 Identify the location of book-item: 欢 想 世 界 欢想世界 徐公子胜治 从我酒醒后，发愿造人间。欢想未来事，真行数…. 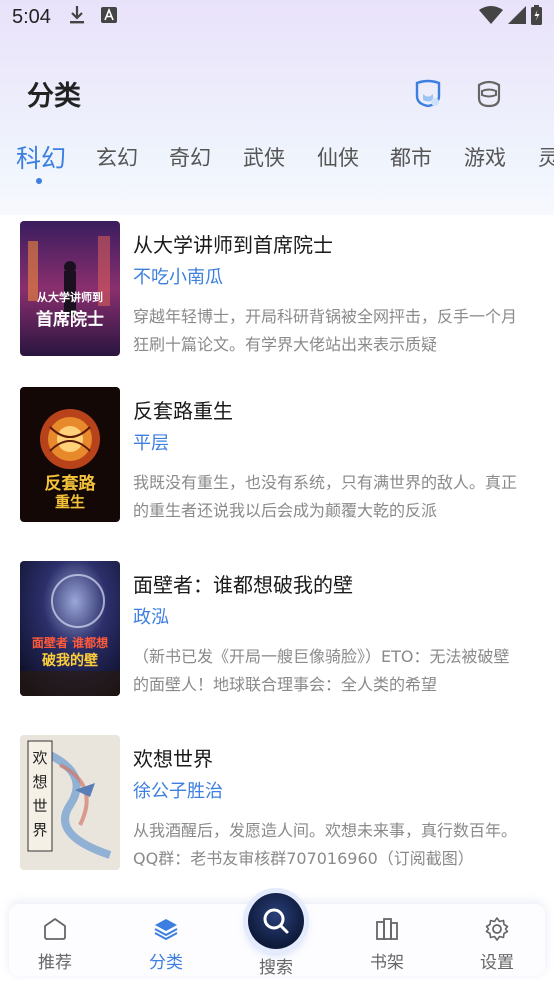
(280, 805).